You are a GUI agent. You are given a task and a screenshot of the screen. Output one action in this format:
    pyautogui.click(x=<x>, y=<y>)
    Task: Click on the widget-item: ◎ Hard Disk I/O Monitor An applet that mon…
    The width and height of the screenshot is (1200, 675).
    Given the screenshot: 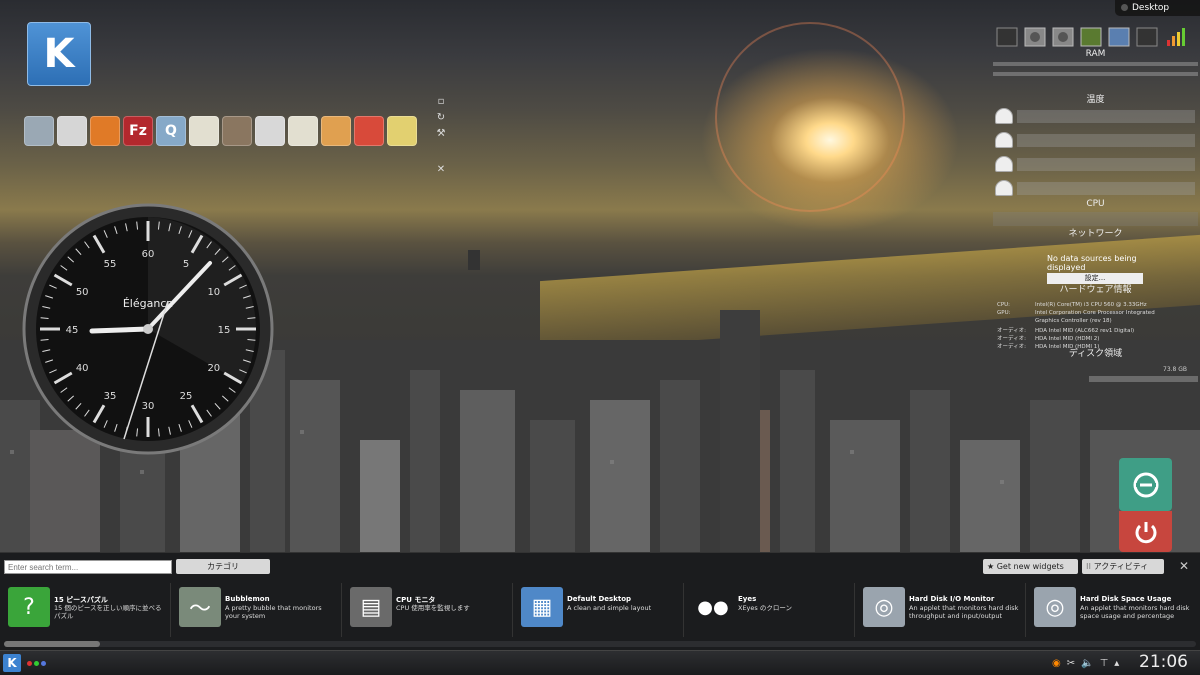 What is the action you would take?
    pyautogui.click(x=940, y=607)
    